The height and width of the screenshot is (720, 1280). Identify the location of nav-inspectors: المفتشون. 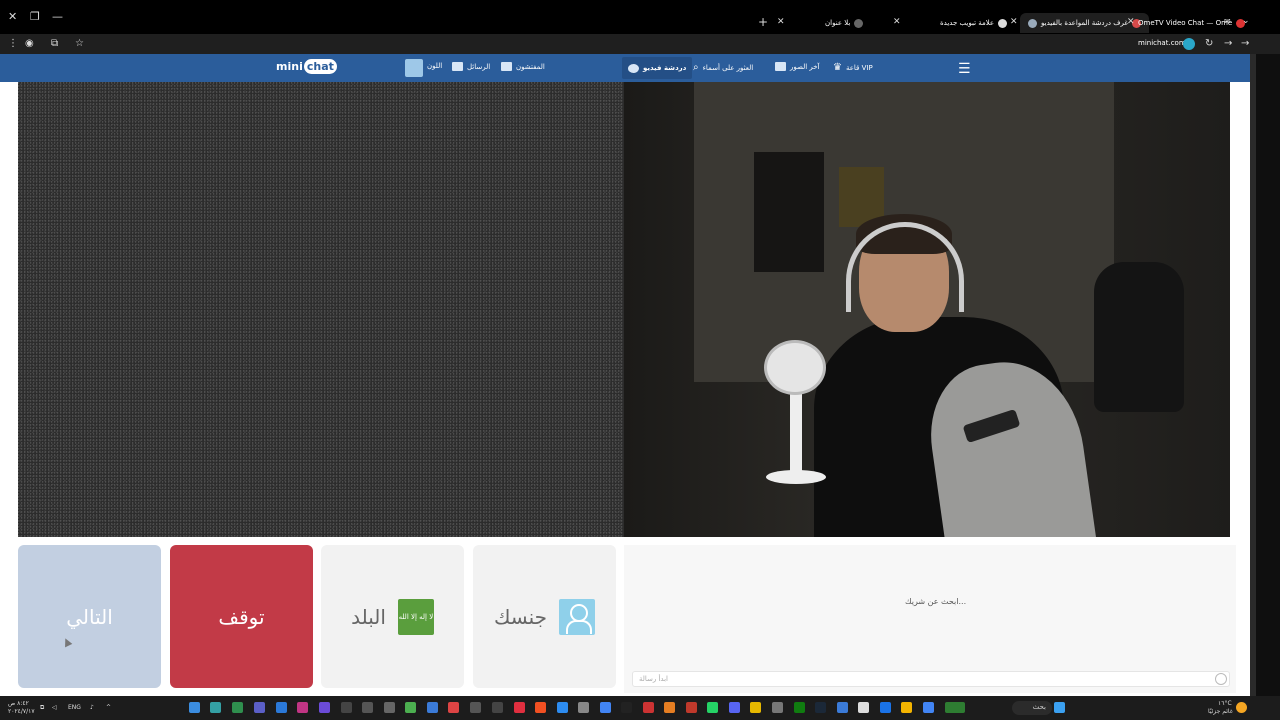
(523, 66).